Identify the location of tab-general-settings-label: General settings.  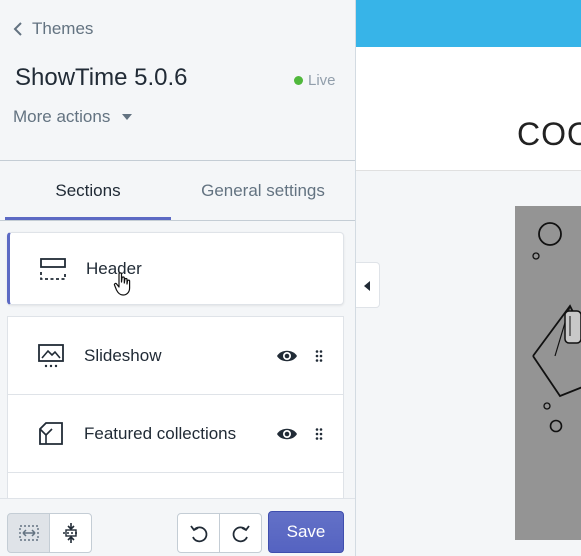
(263, 190).